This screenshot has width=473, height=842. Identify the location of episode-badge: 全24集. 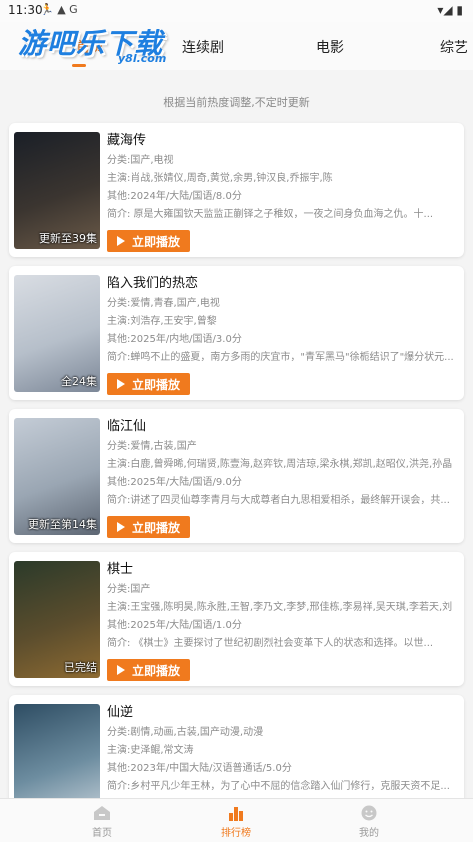
(79, 381).